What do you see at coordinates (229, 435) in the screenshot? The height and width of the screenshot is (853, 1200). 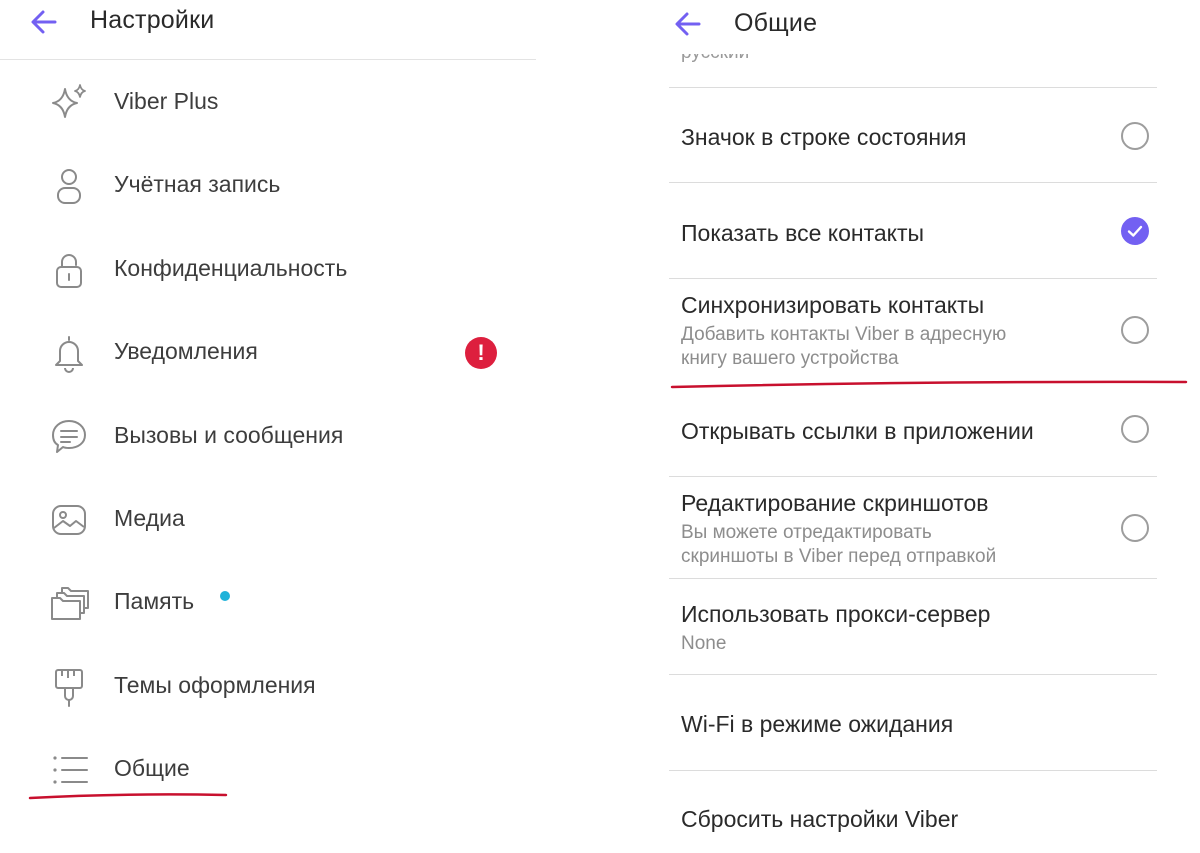 I see `menu-item-label: Вызовы и сообщения` at bounding box center [229, 435].